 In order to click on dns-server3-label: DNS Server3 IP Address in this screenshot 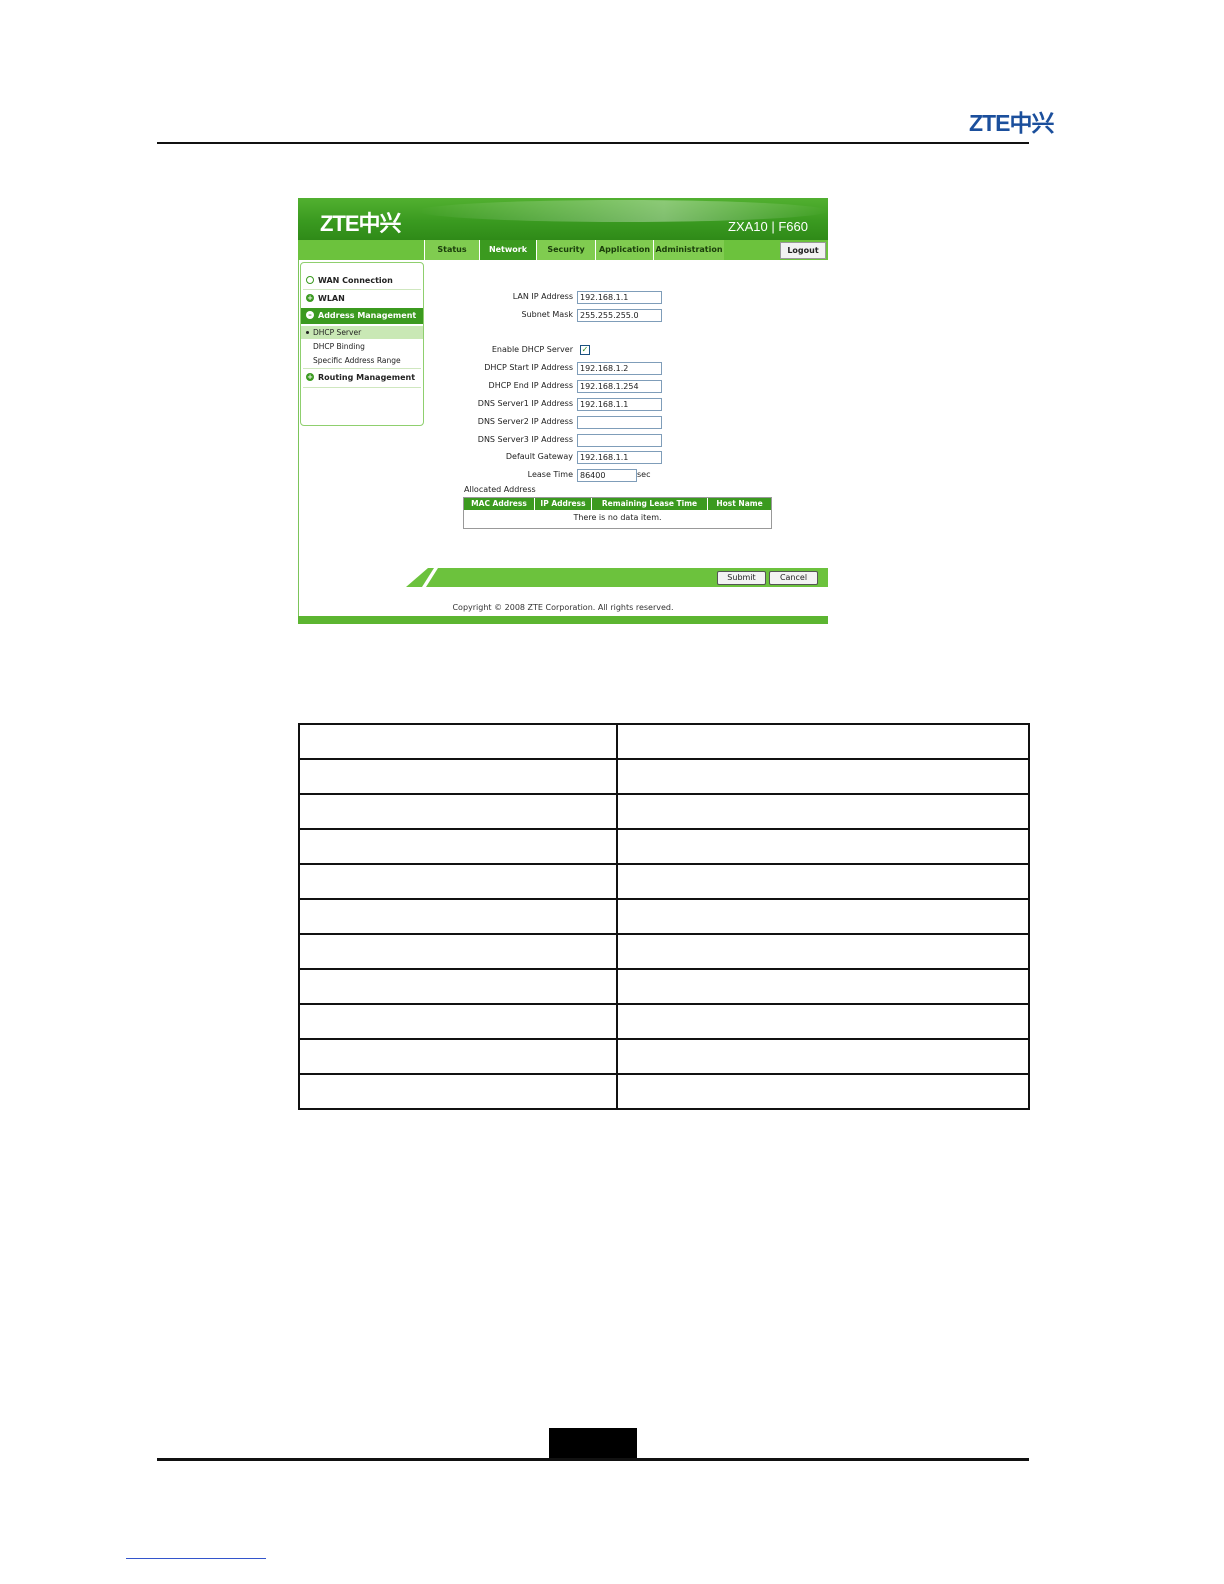, I will do `click(525, 439)`.